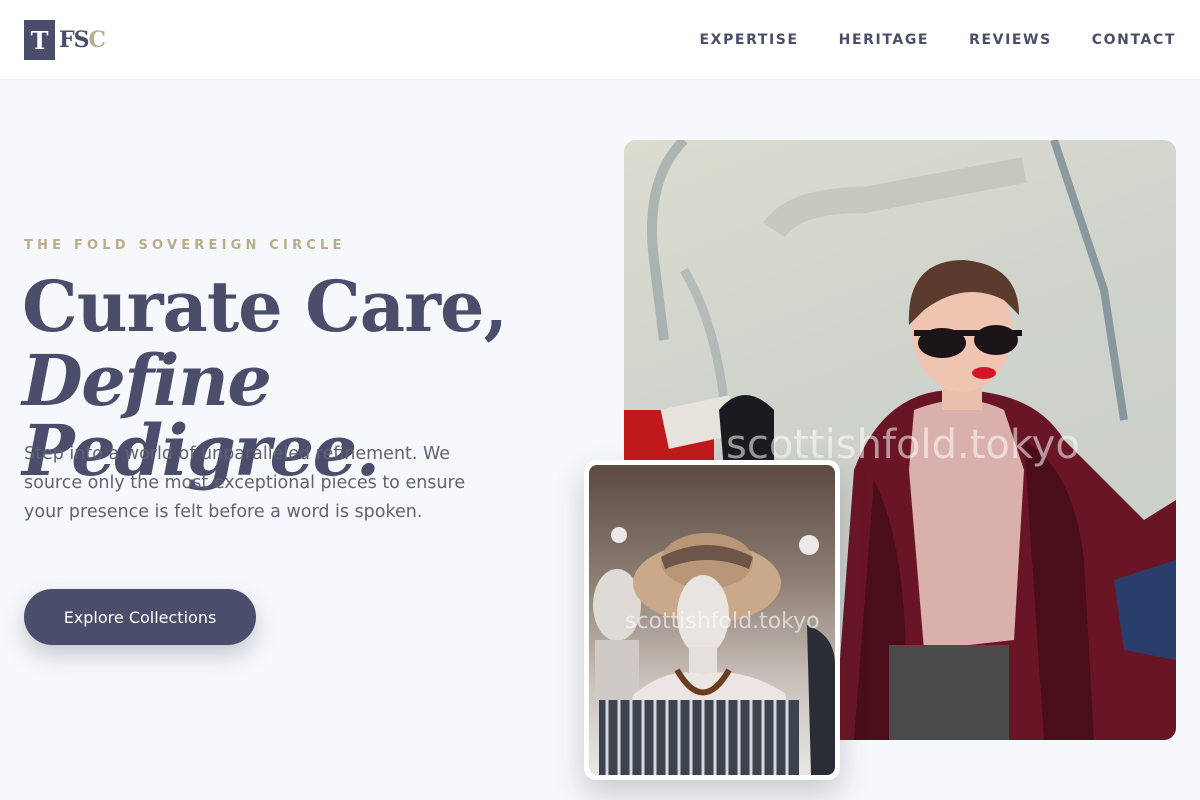  Describe the element at coordinates (39, 40) in the screenshot. I see `logo-mark: T` at that location.